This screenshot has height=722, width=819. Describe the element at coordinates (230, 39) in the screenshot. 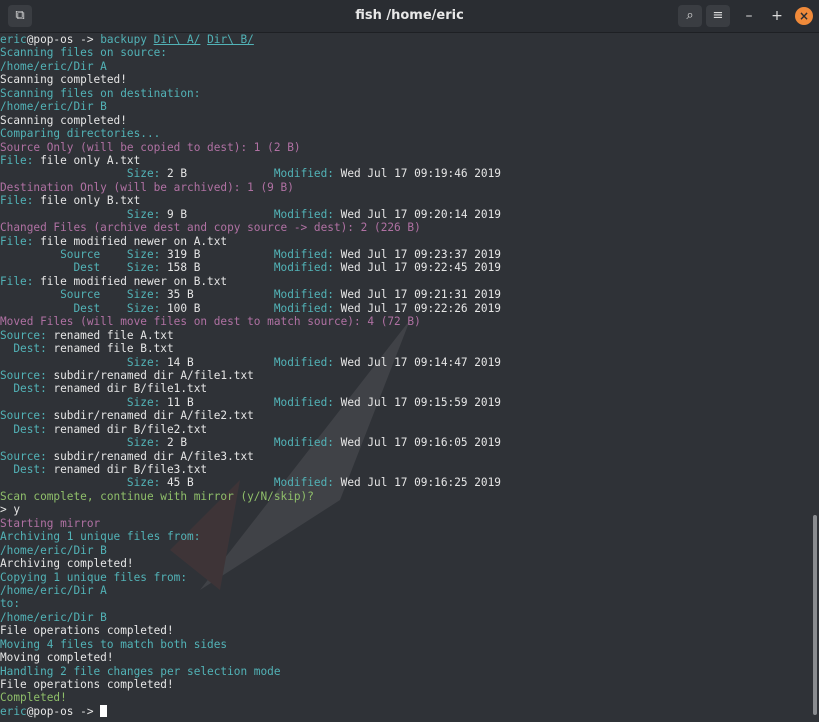

I see `terminal-text: Dir\ B/` at that location.